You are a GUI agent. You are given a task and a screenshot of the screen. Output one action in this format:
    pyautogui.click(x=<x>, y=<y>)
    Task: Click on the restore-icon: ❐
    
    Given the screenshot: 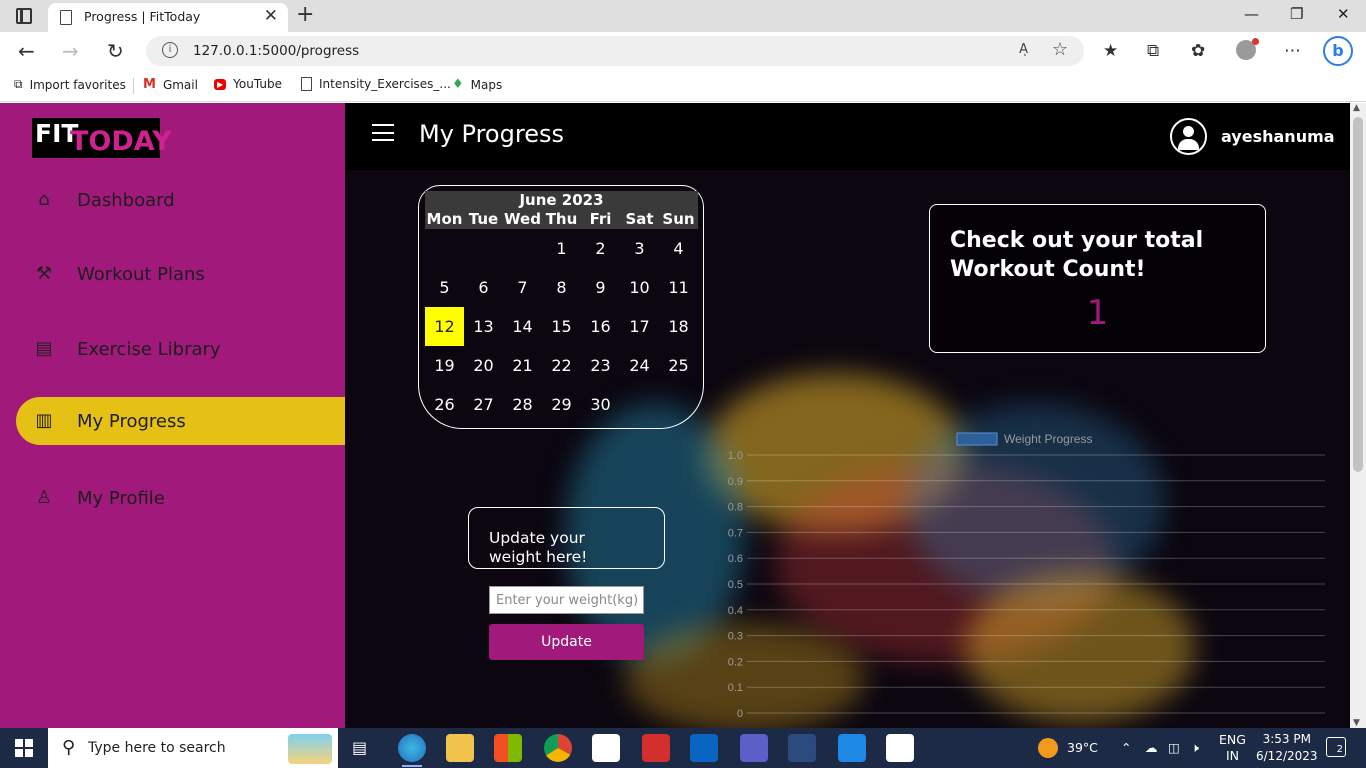 What is the action you would take?
    pyautogui.click(x=1296, y=14)
    